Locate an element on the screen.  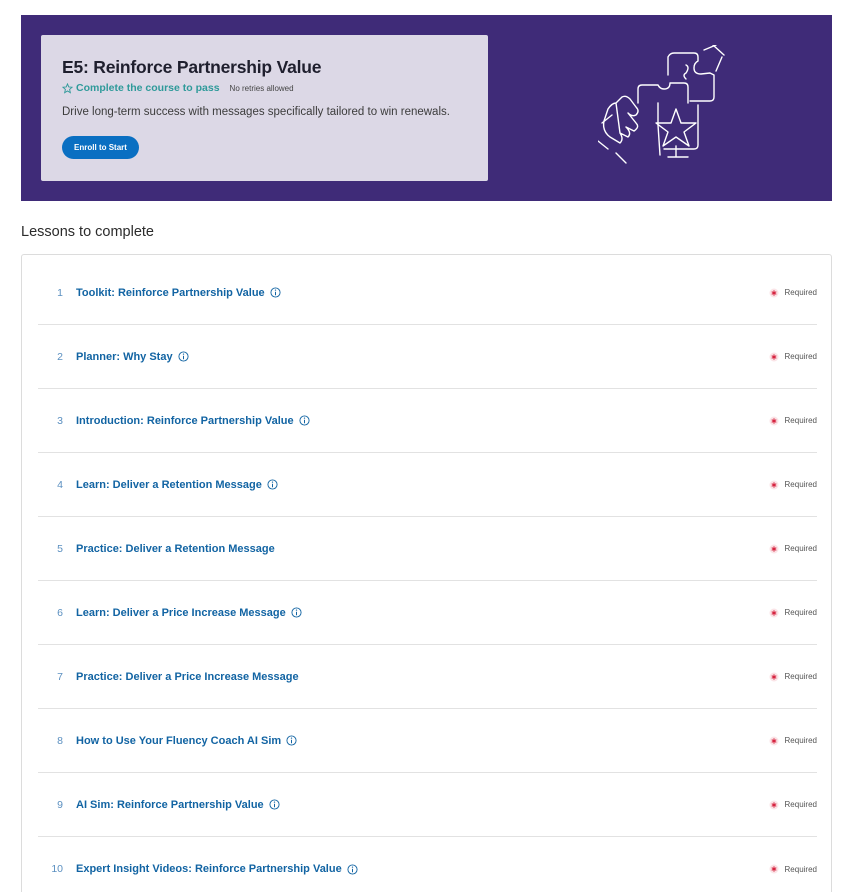
pass-requirement-text: Complete the course to pass is located at coordinates (148, 88).